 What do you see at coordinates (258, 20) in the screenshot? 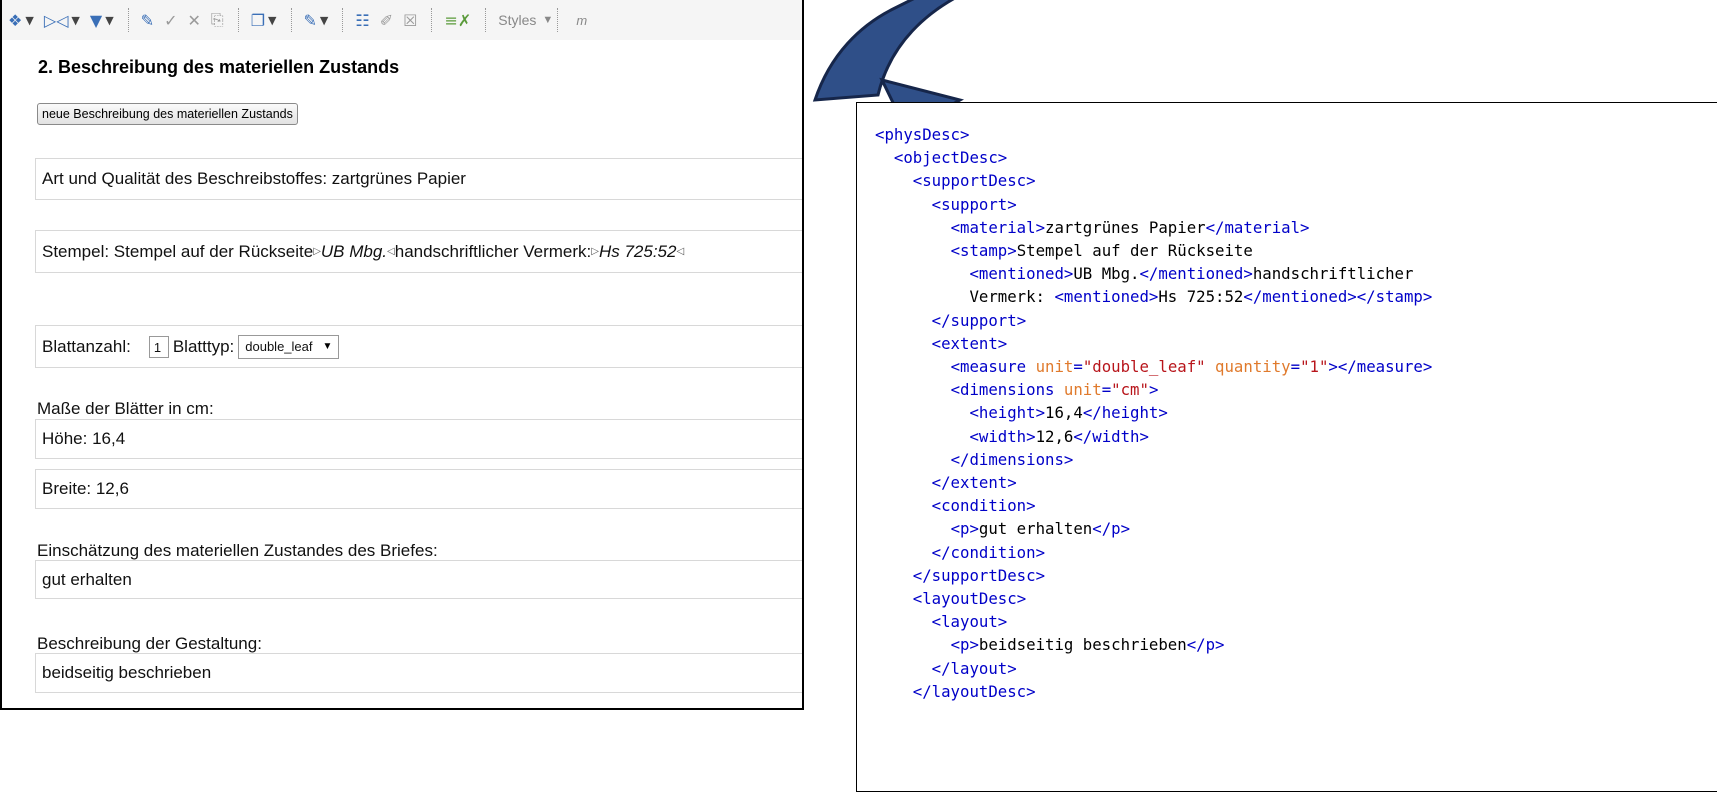
I see `copy-icon: ❐` at bounding box center [258, 20].